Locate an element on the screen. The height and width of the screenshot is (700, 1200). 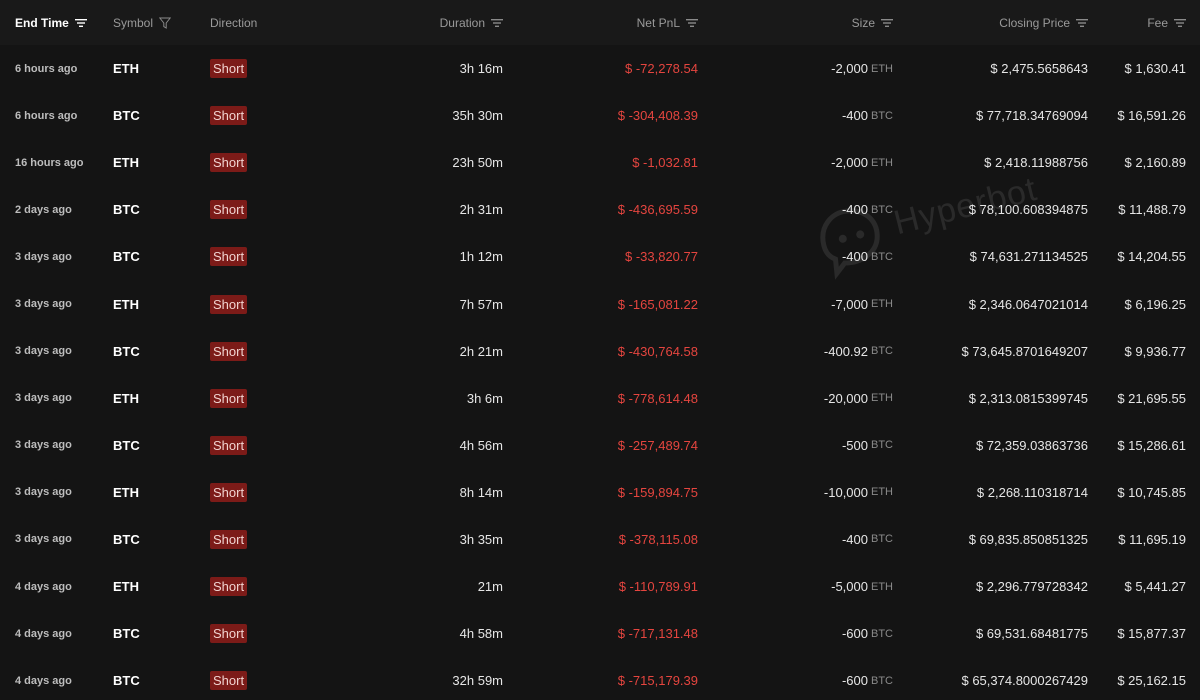
column-header-size: Size is located at coordinates (872, 22).